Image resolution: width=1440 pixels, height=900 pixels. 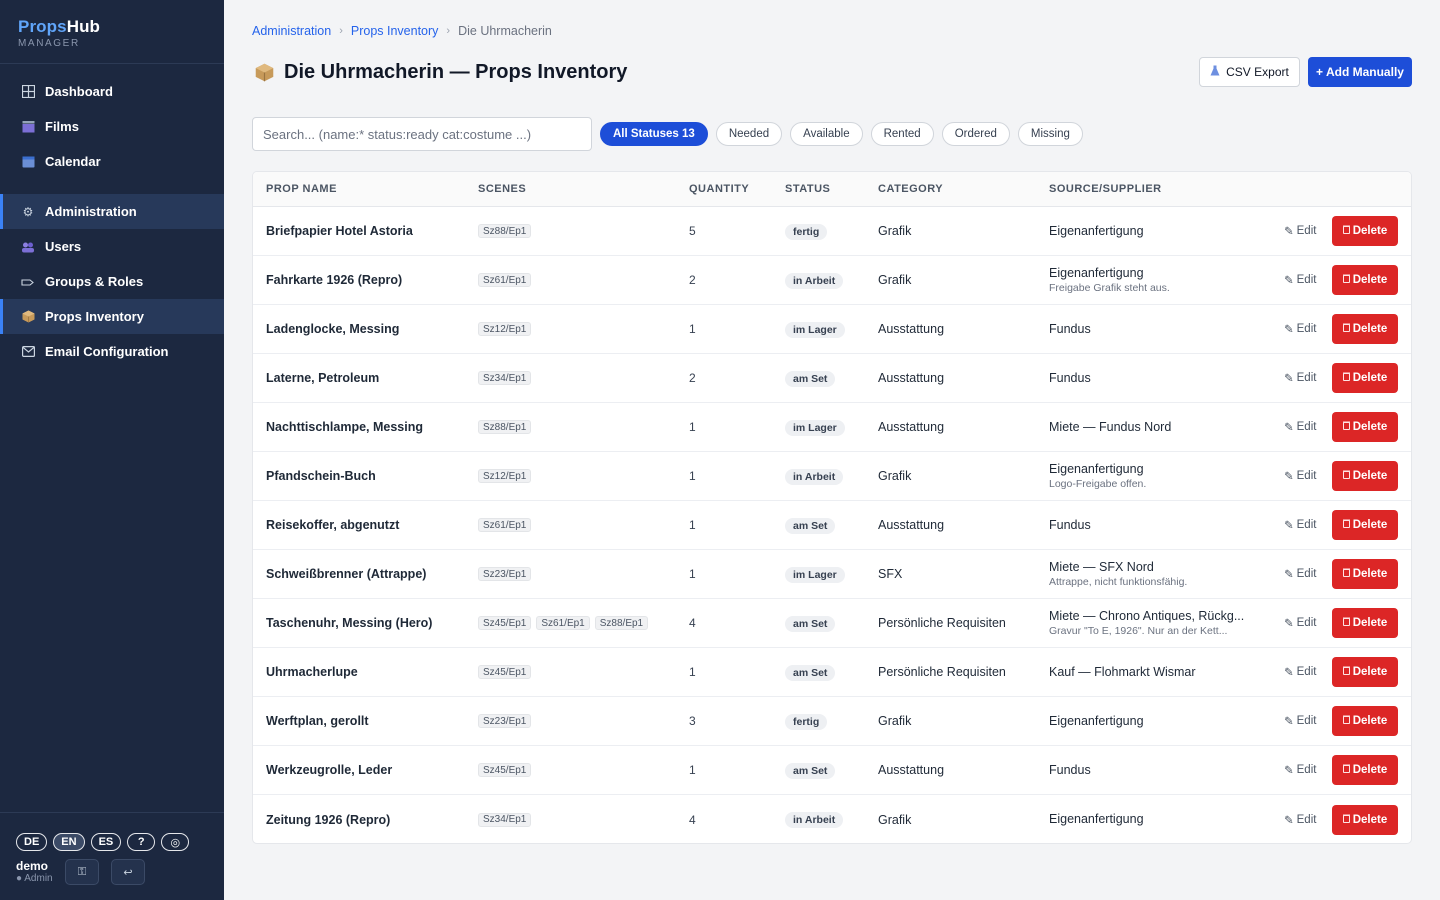 I want to click on sidebar-item-groups-roles: Groups & Roles, so click(x=112, y=281).